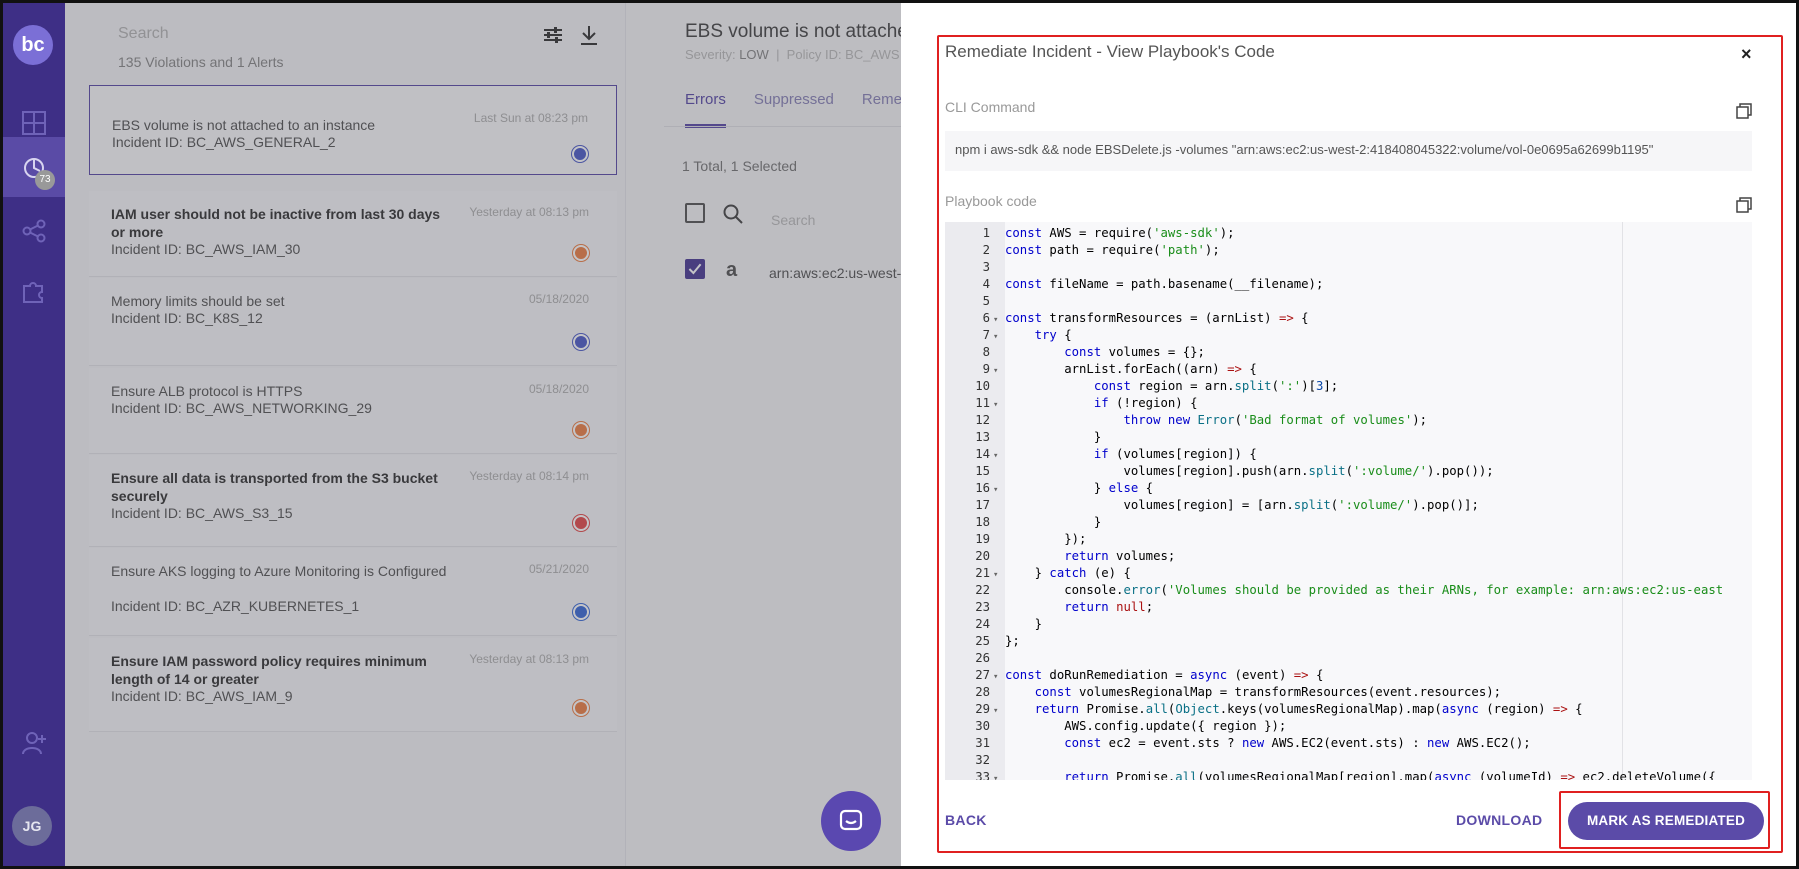 This screenshot has height=869, width=1799. I want to click on back-button: BACK, so click(966, 820).